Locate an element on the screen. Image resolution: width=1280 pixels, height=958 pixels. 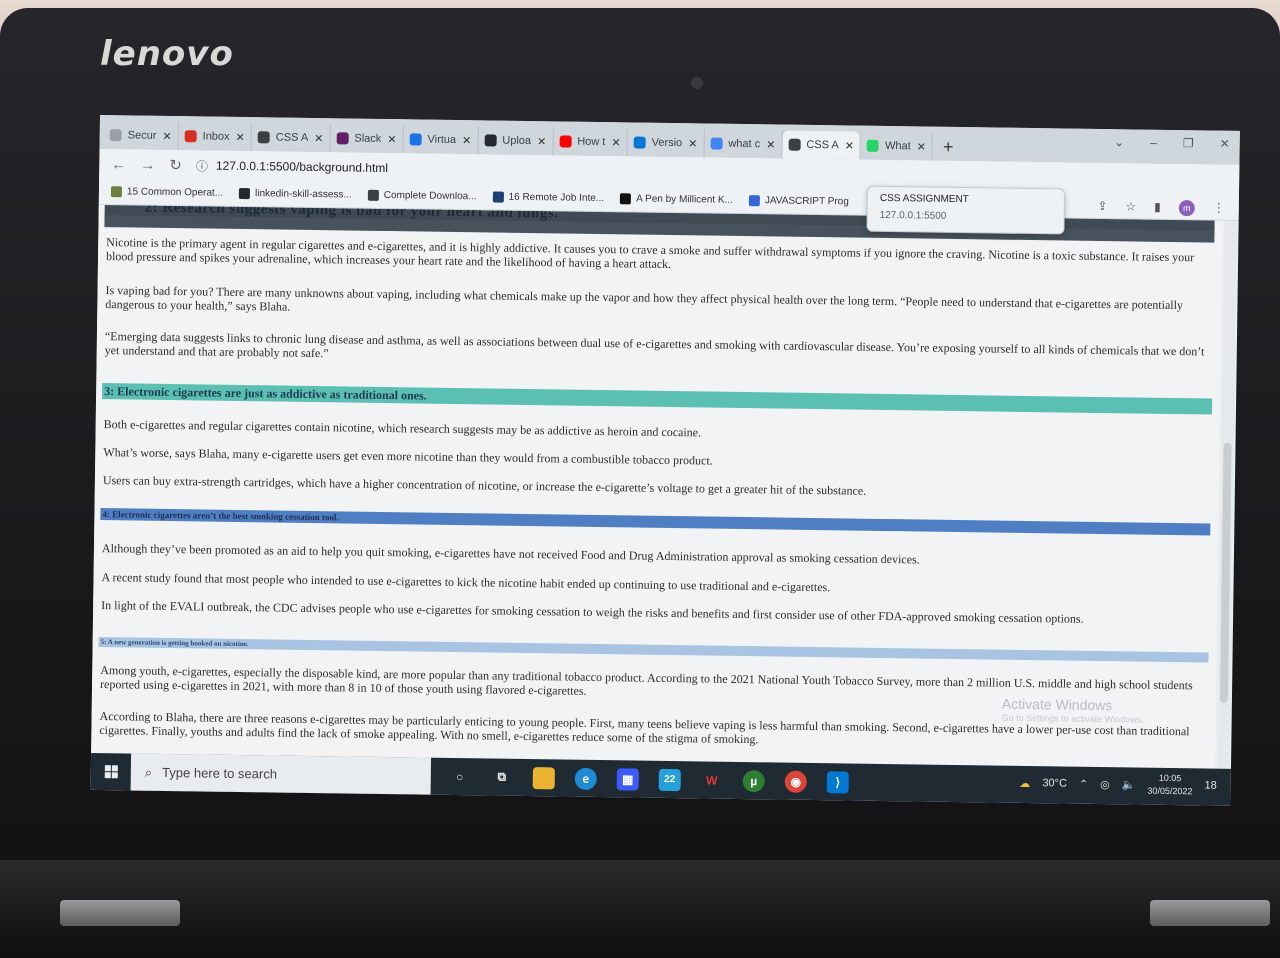
browser-tab: What ✕ is located at coordinates (897, 146).